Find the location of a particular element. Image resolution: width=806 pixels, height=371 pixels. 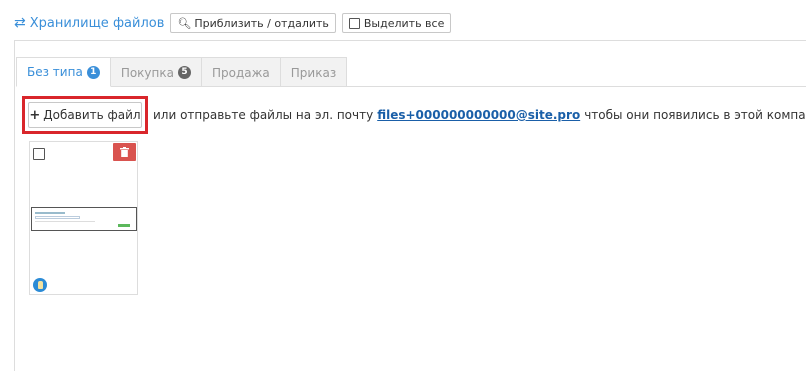

zoom-icon: 🔍︎ is located at coordinates (184, 23).